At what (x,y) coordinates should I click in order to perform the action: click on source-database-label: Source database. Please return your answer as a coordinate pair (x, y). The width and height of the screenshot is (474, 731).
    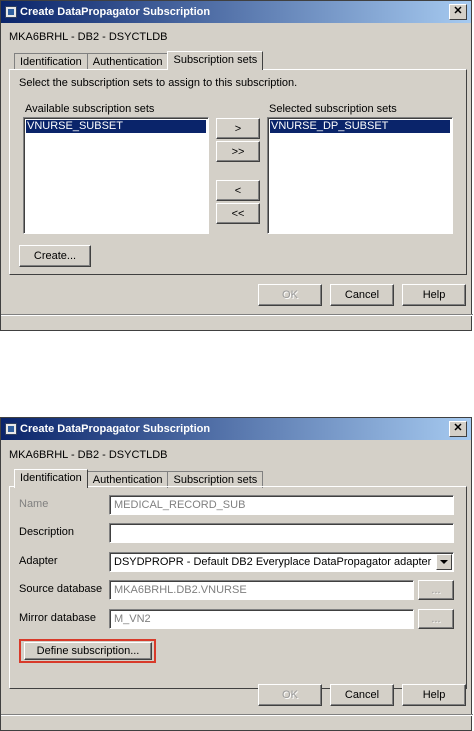
    Looking at the image, I should click on (61, 589).